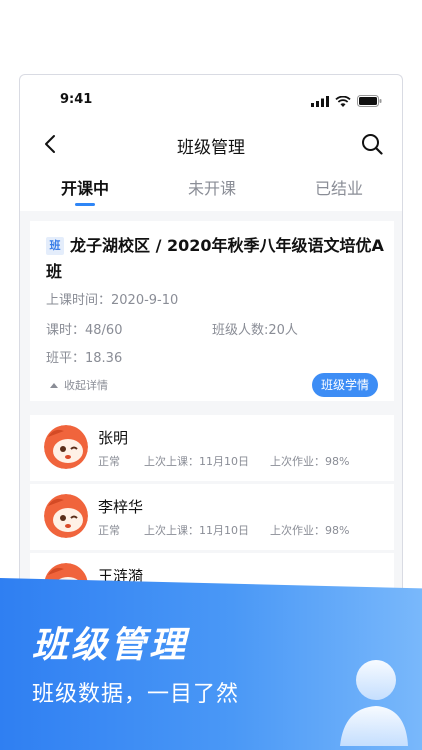  I want to click on user-icon, so click(374, 703).